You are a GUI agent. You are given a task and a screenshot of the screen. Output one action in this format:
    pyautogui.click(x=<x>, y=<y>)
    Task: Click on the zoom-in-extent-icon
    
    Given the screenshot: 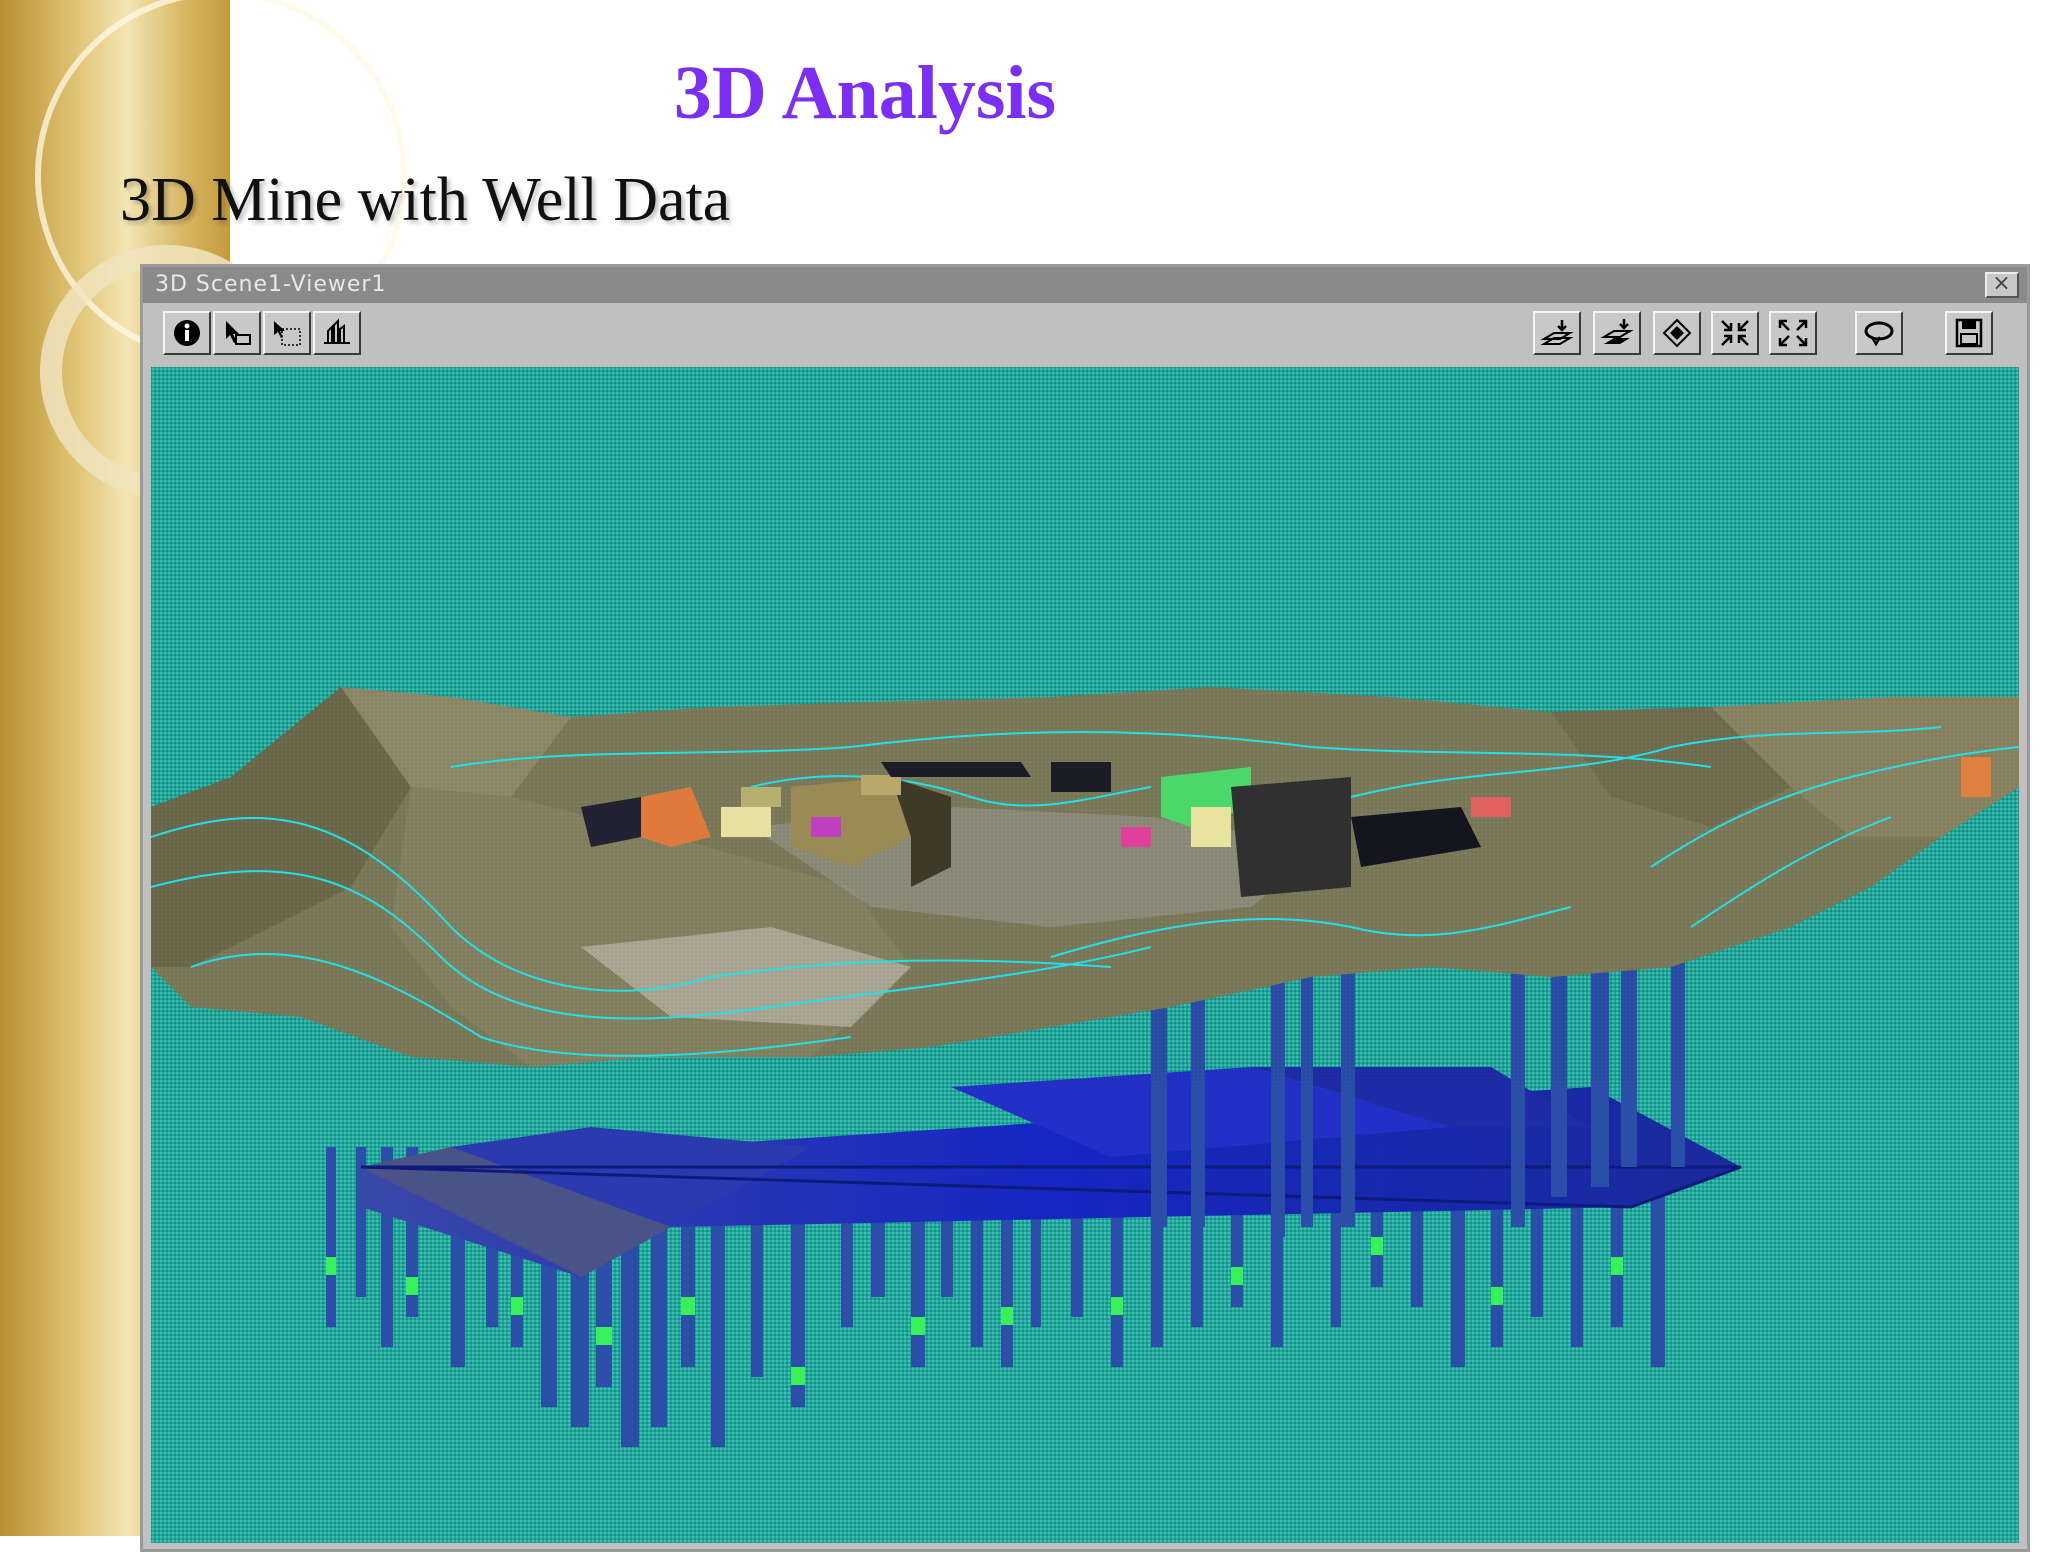 What is the action you would take?
    pyautogui.click(x=1735, y=333)
    